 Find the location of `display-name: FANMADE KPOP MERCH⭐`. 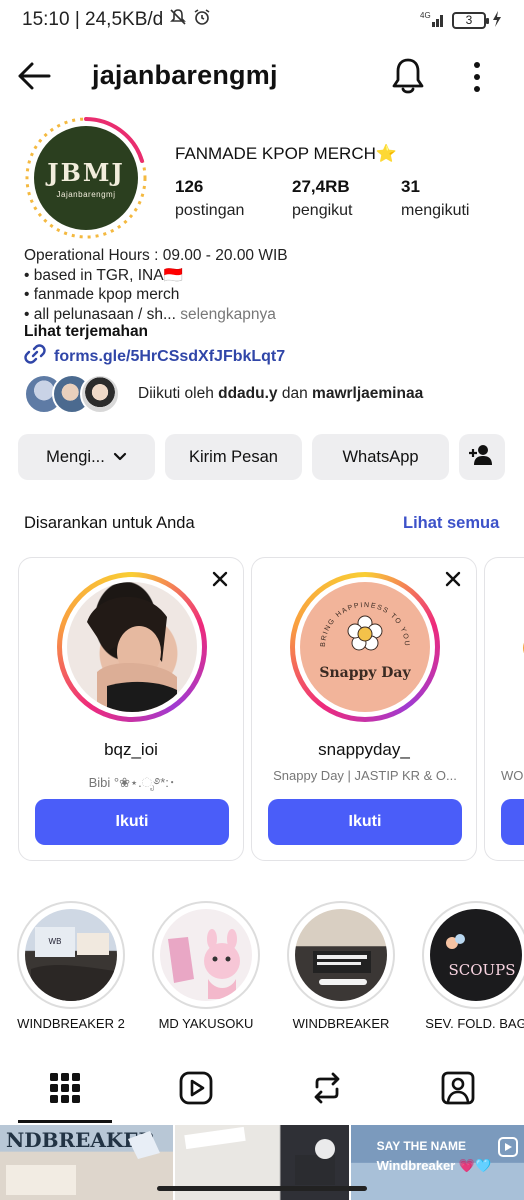

display-name: FANMADE KPOP MERCH⭐ is located at coordinates (286, 153).